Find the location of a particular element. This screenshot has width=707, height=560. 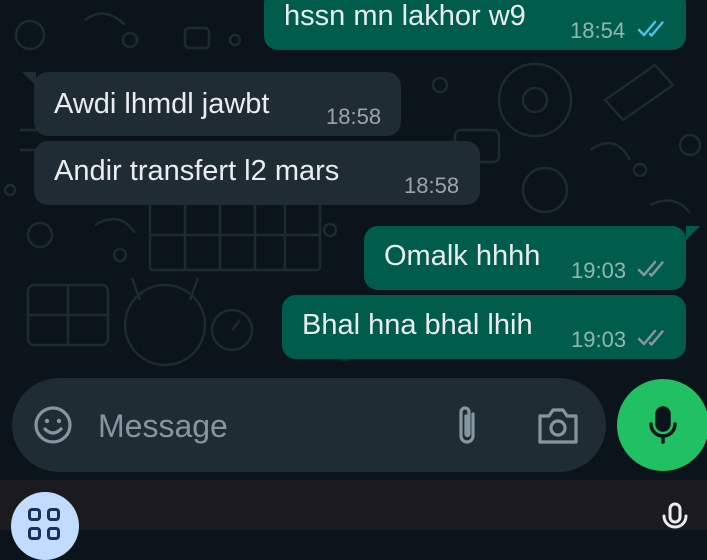

message-text: Andir transfert l2 mars is located at coordinates (197, 171).